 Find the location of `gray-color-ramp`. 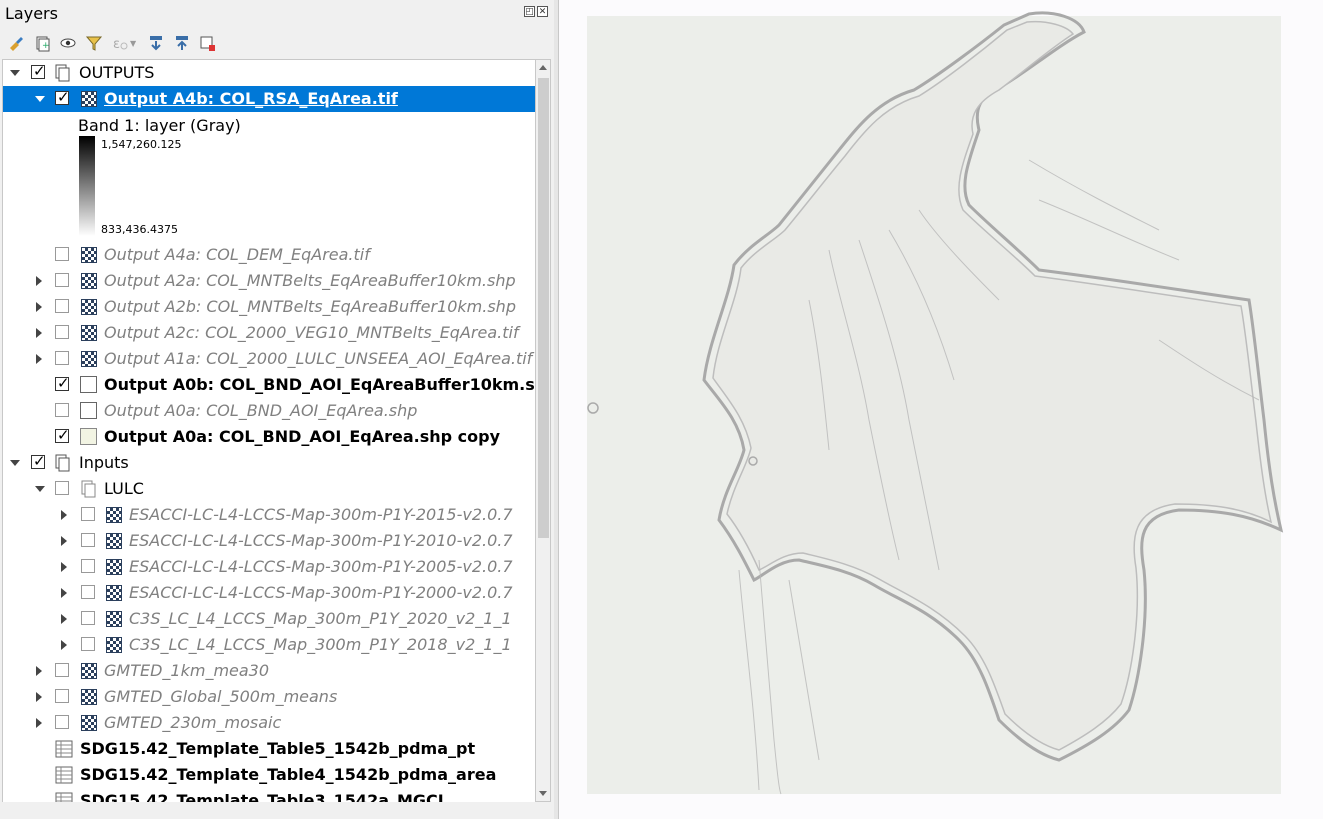

gray-color-ramp is located at coordinates (87, 186).